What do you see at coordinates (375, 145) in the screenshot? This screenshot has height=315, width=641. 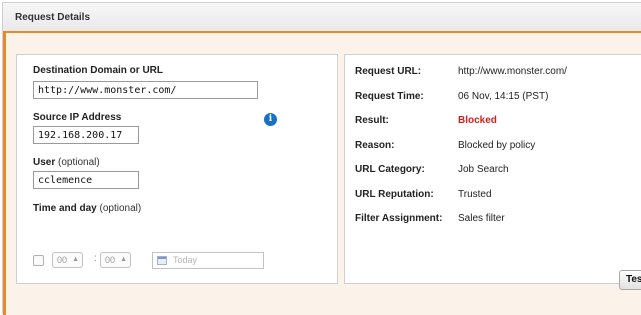 I see `reason-label: Reason:` at bounding box center [375, 145].